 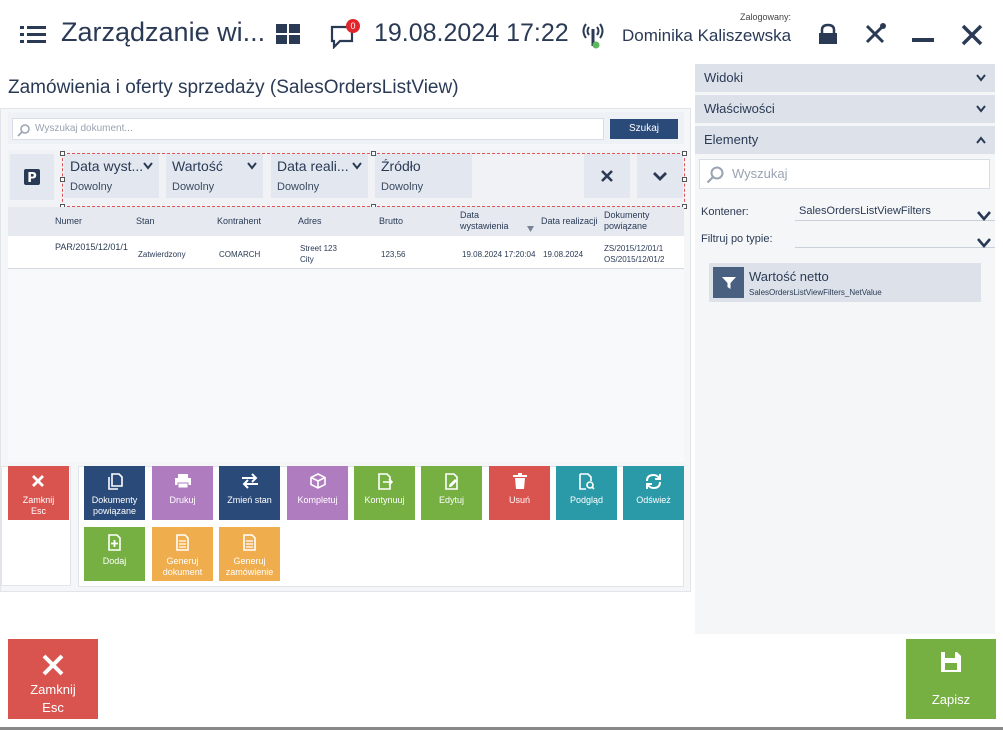 I want to click on swap-arrows-icon, so click(x=249, y=481).